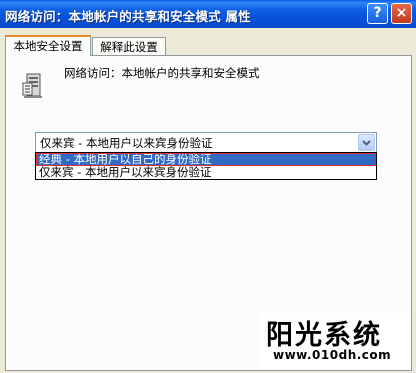 The image size is (416, 373). What do you see at coordinates (32, 85) in the screenshot?
I see `server-policy-icon` at bounding box center [32, 85].